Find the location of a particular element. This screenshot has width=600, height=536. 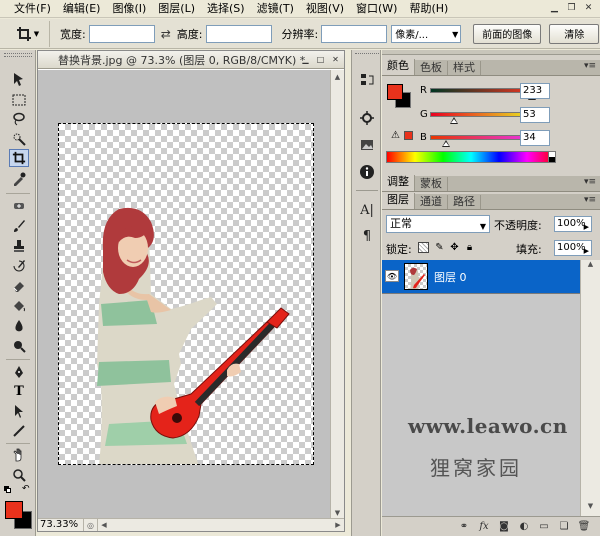

scroll-left-icon: ◀ is located at coordinates (104, 525).